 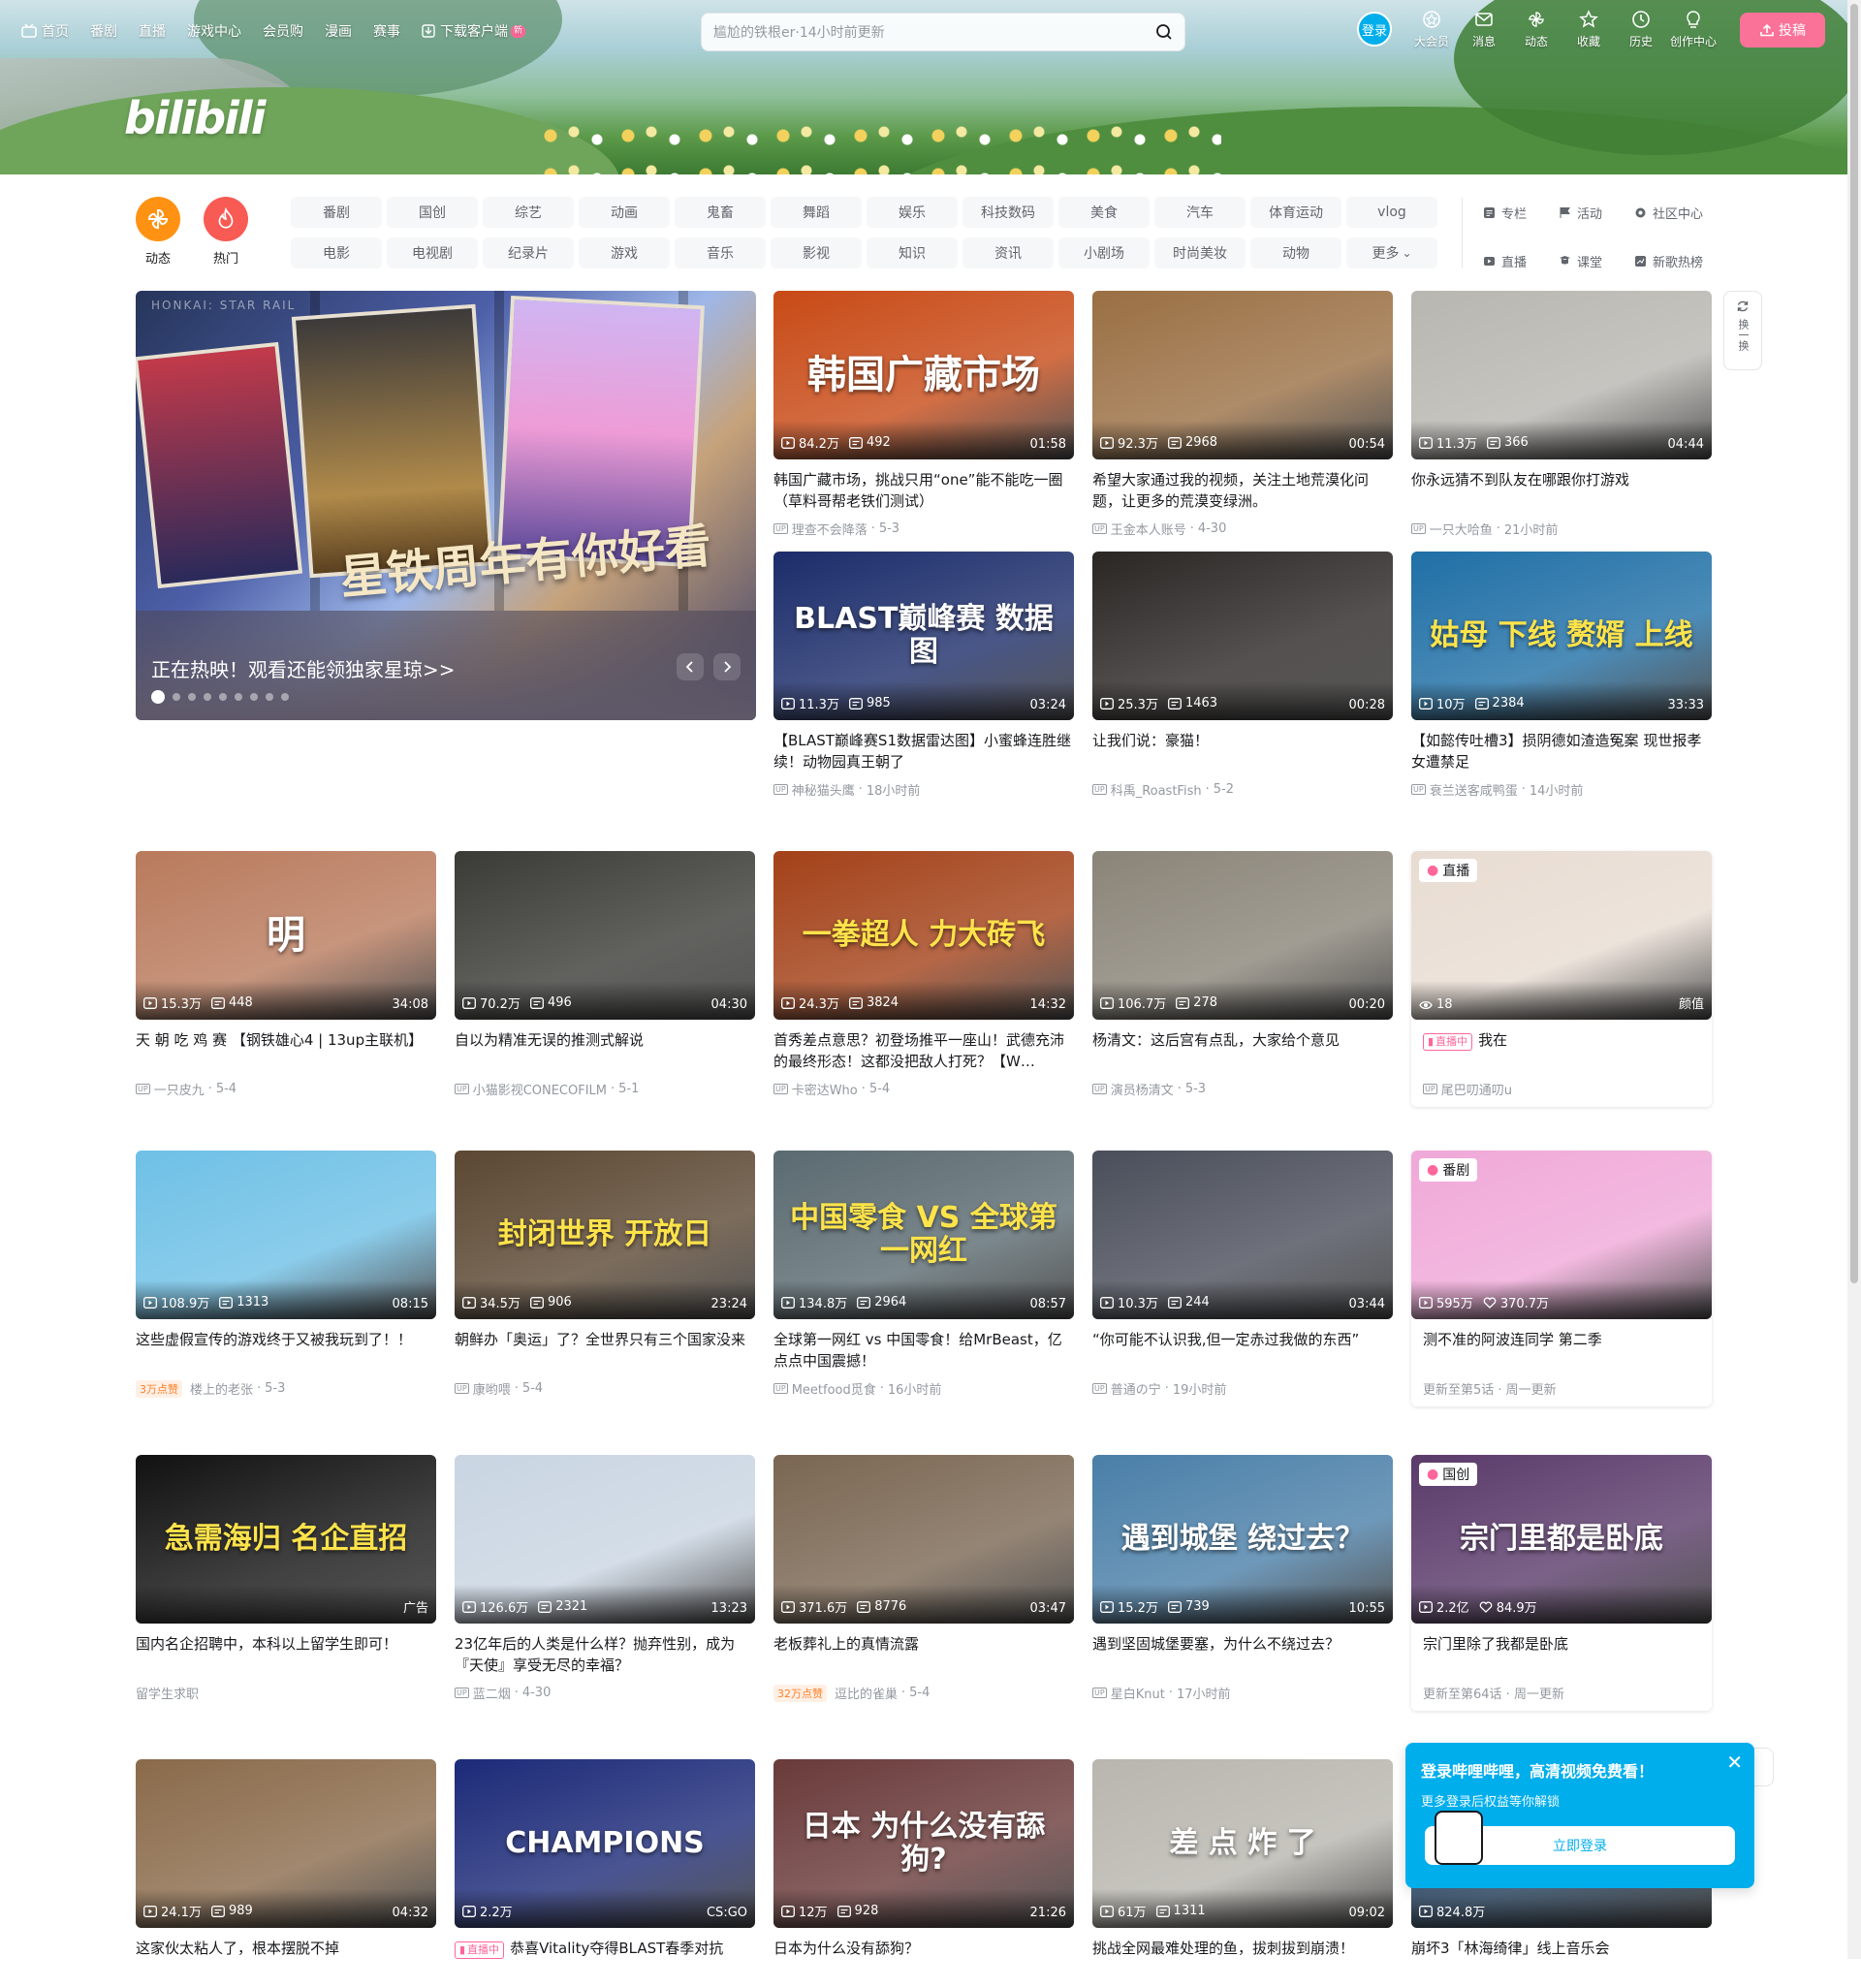 I want to click on video-thumbnail: ● 直播 18 颜值, so click(x=1561, y=935).